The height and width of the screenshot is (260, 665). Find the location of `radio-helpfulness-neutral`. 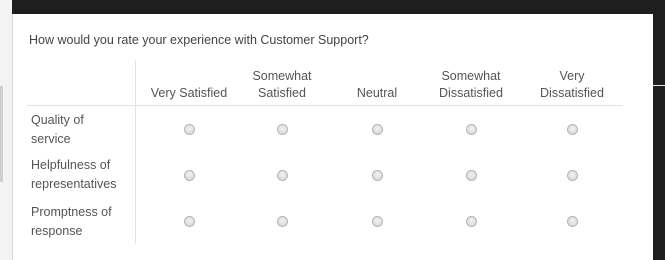

radio-helpfulness-neutral is located at coordinates (377, 175).